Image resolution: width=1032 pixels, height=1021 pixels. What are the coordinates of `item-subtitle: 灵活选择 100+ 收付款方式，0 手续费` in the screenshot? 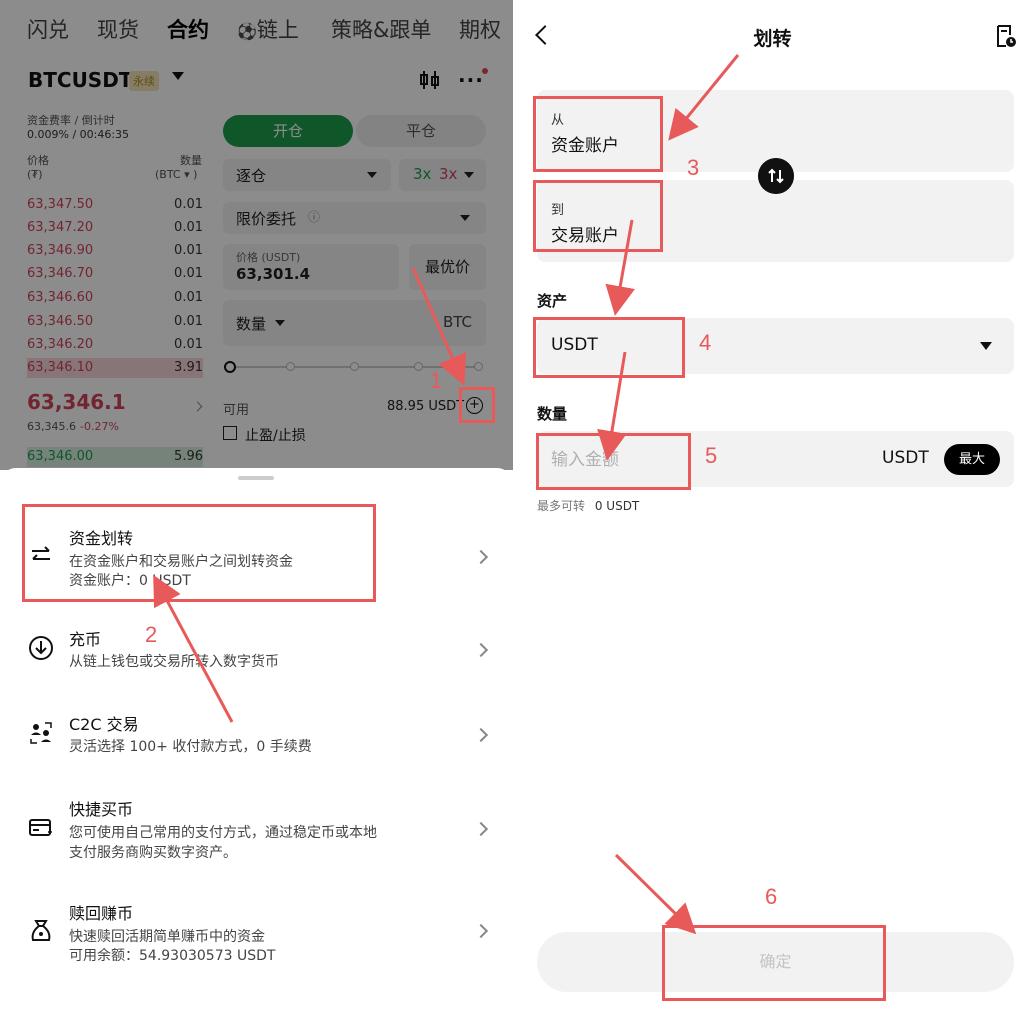 It's located at (190, 747).